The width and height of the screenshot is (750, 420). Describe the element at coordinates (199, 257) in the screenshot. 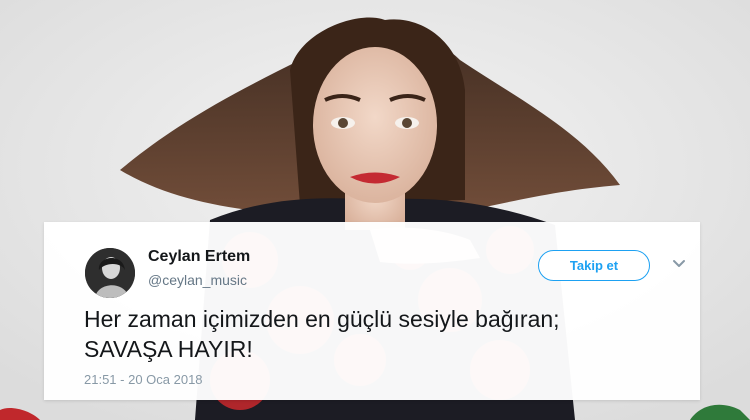

I see `author-name: Ceylan Ertem` at that location.